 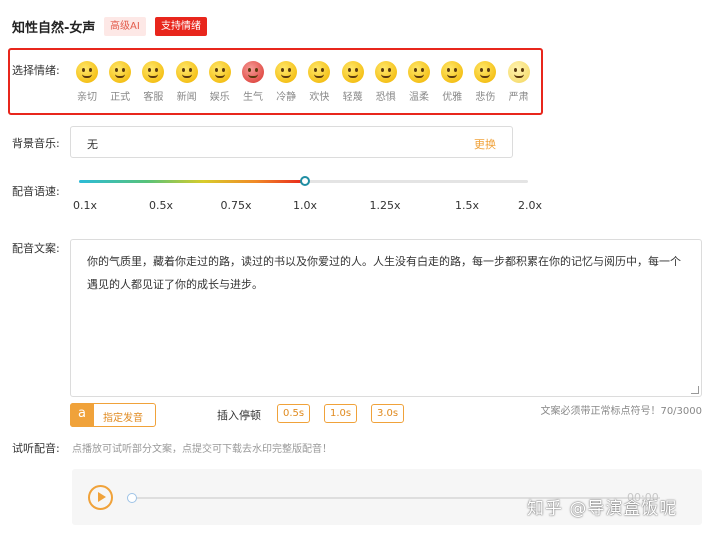 I want to click on emotion-option-label: 温柔, so click(x=419, y=97).